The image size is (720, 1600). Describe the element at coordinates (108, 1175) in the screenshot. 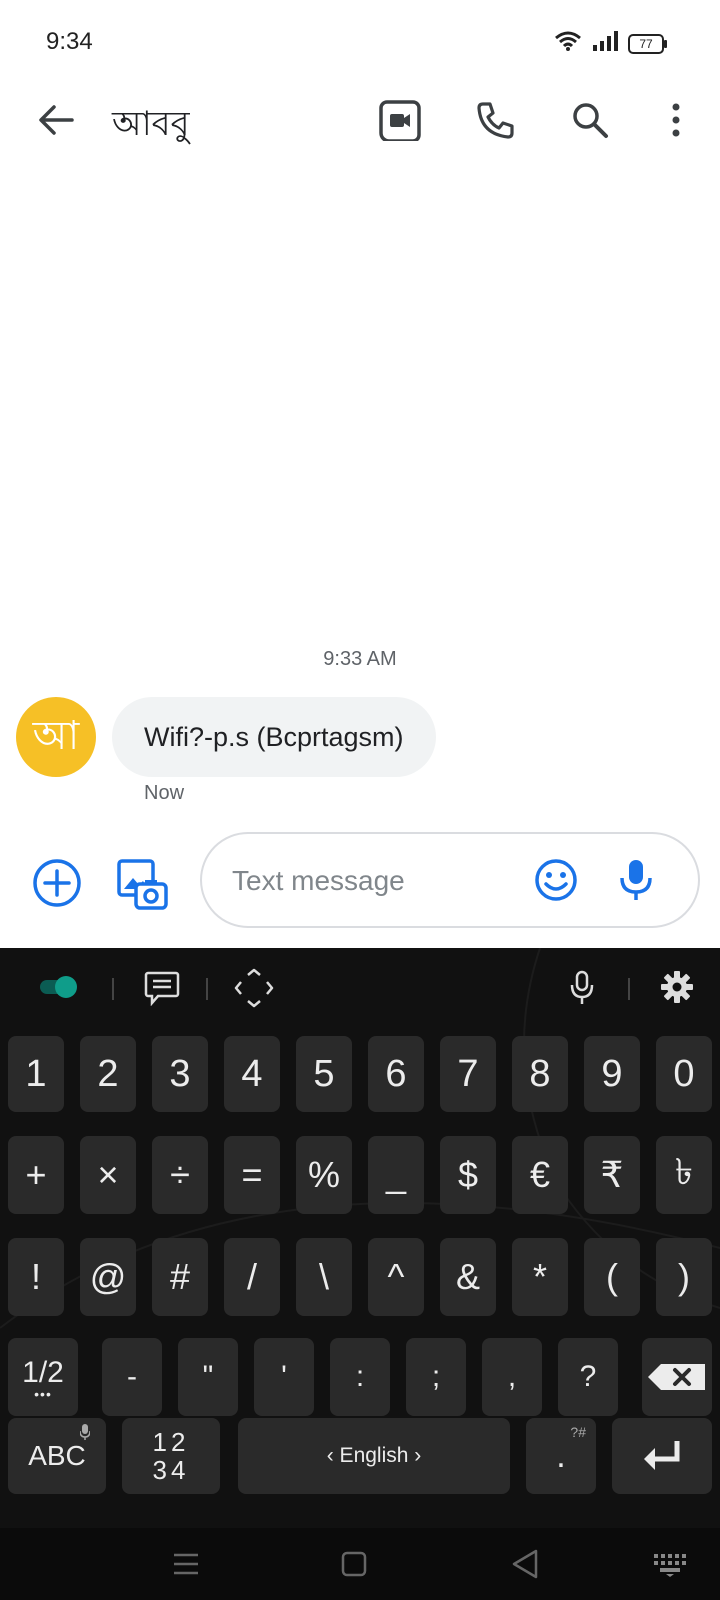

I see `key-multiply: ×` at that location.